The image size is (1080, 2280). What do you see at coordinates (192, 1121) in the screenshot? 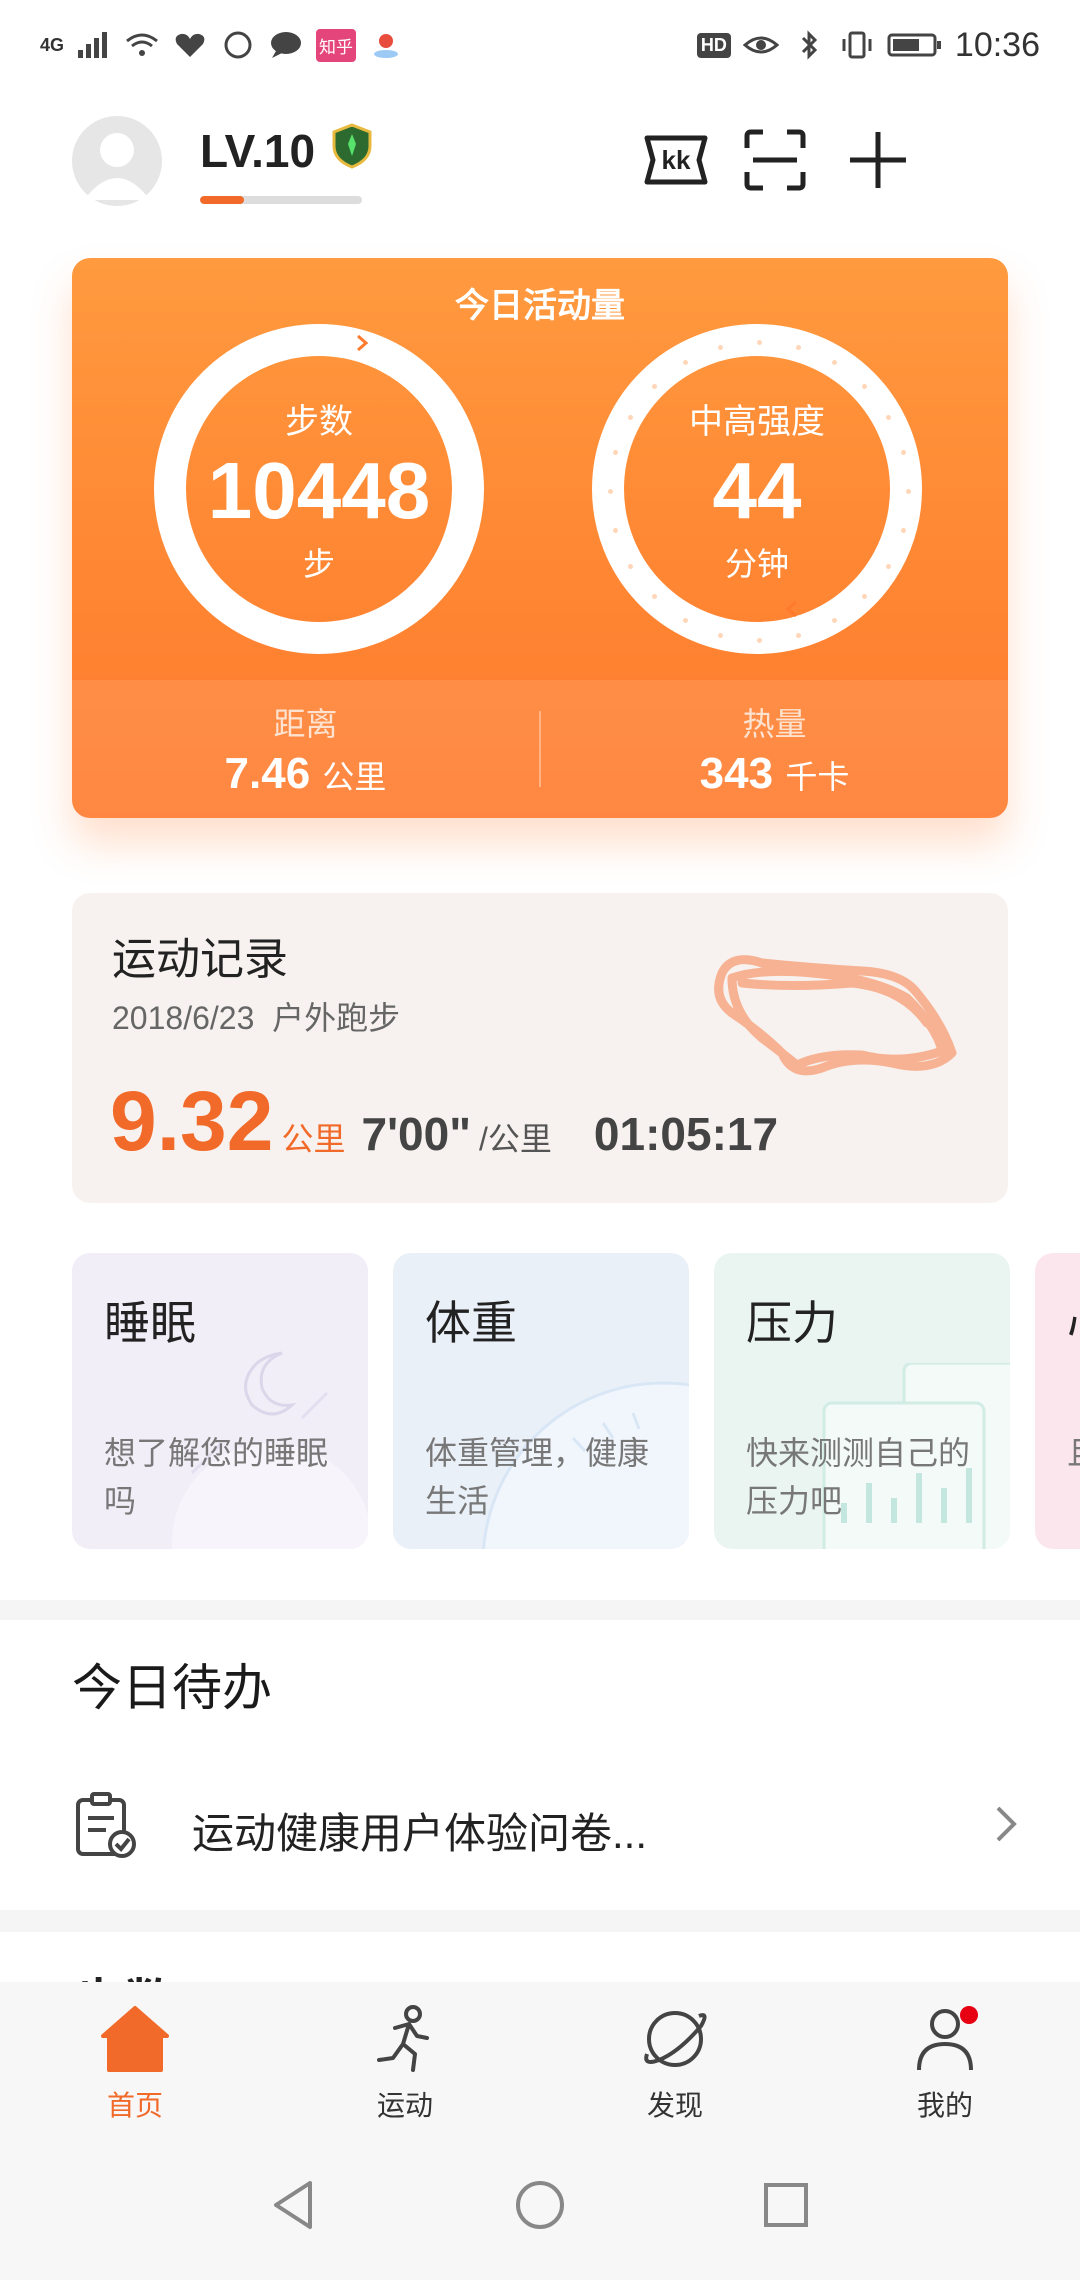
I see `record-distance: 9.32` at bounding box center [192, 1121].